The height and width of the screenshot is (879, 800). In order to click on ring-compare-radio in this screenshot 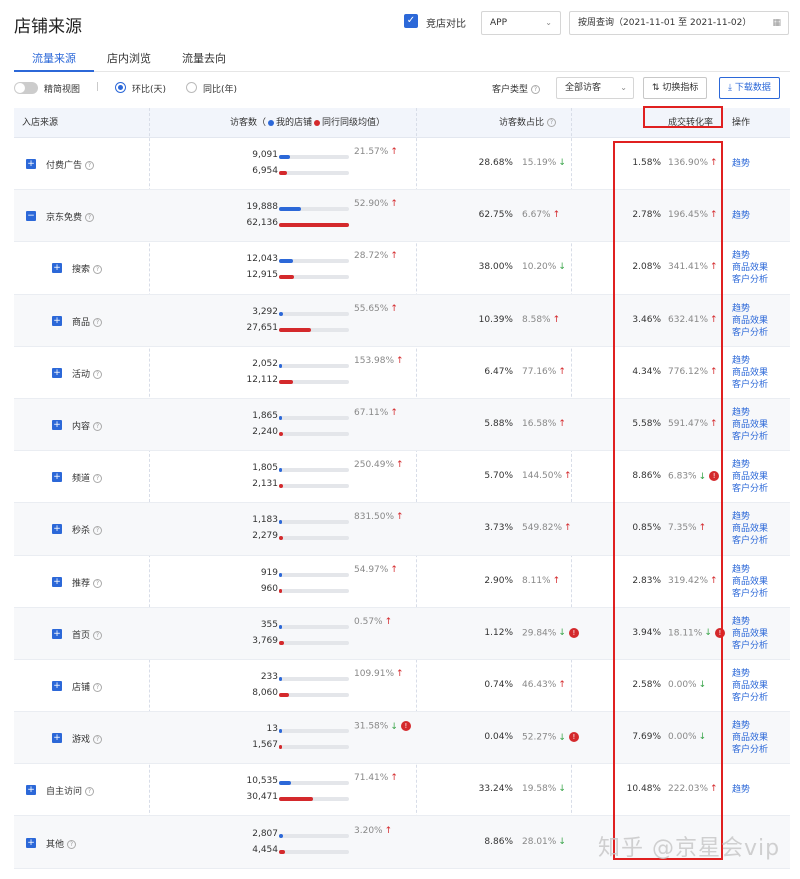, I will do `click(120, 87)`.